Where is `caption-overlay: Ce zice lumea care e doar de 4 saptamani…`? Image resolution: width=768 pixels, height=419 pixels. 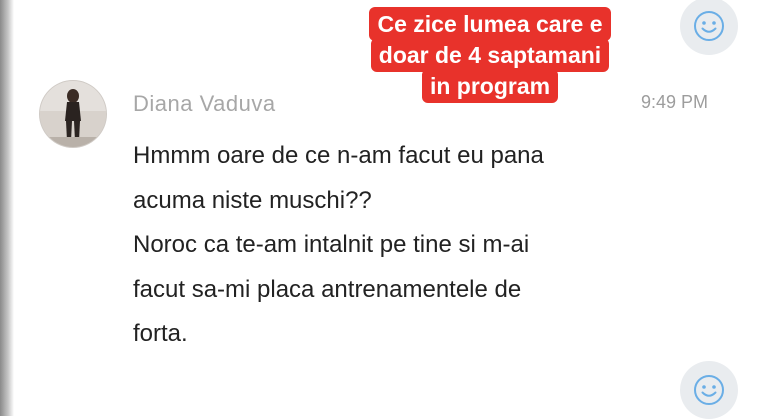
caption-overlay: Ce zice lumea care e doar de 4 saptamani… is located at coordinates (490, 55).